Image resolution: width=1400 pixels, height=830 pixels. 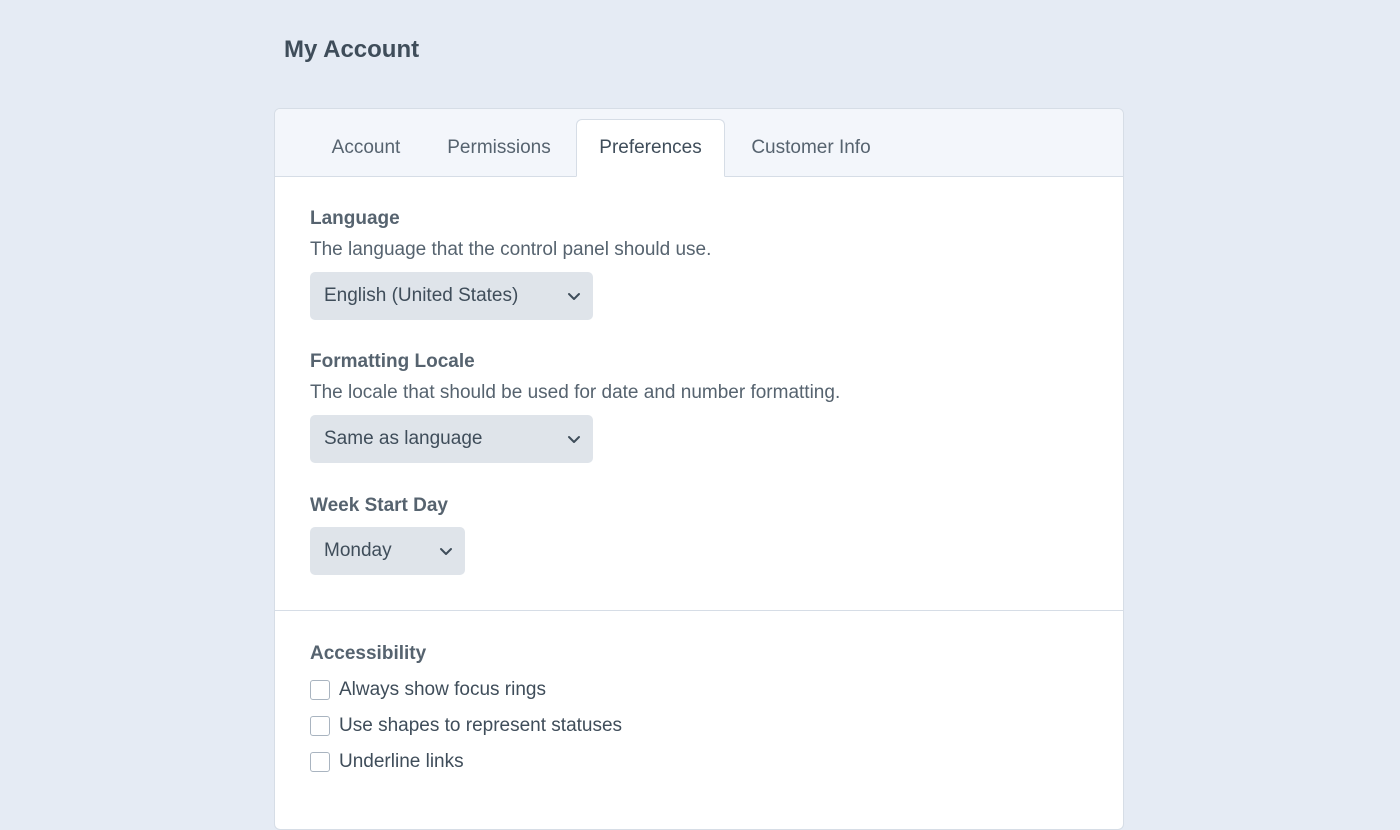 I want to click on week-start-label: Week Start Day, so click(x=379, y=505).